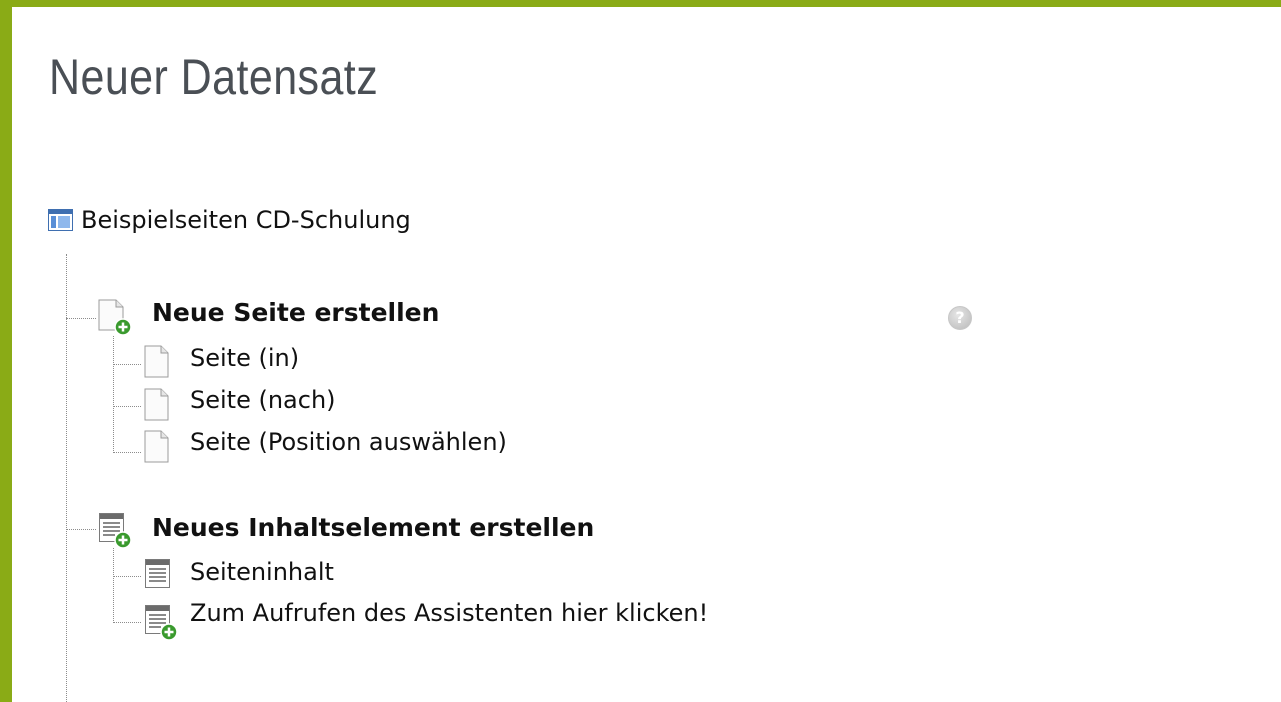 The width and height of the screenshot is (1281, 702). I want to click on new-page-heading: Neue Seite erstellen, so click(296, 312).